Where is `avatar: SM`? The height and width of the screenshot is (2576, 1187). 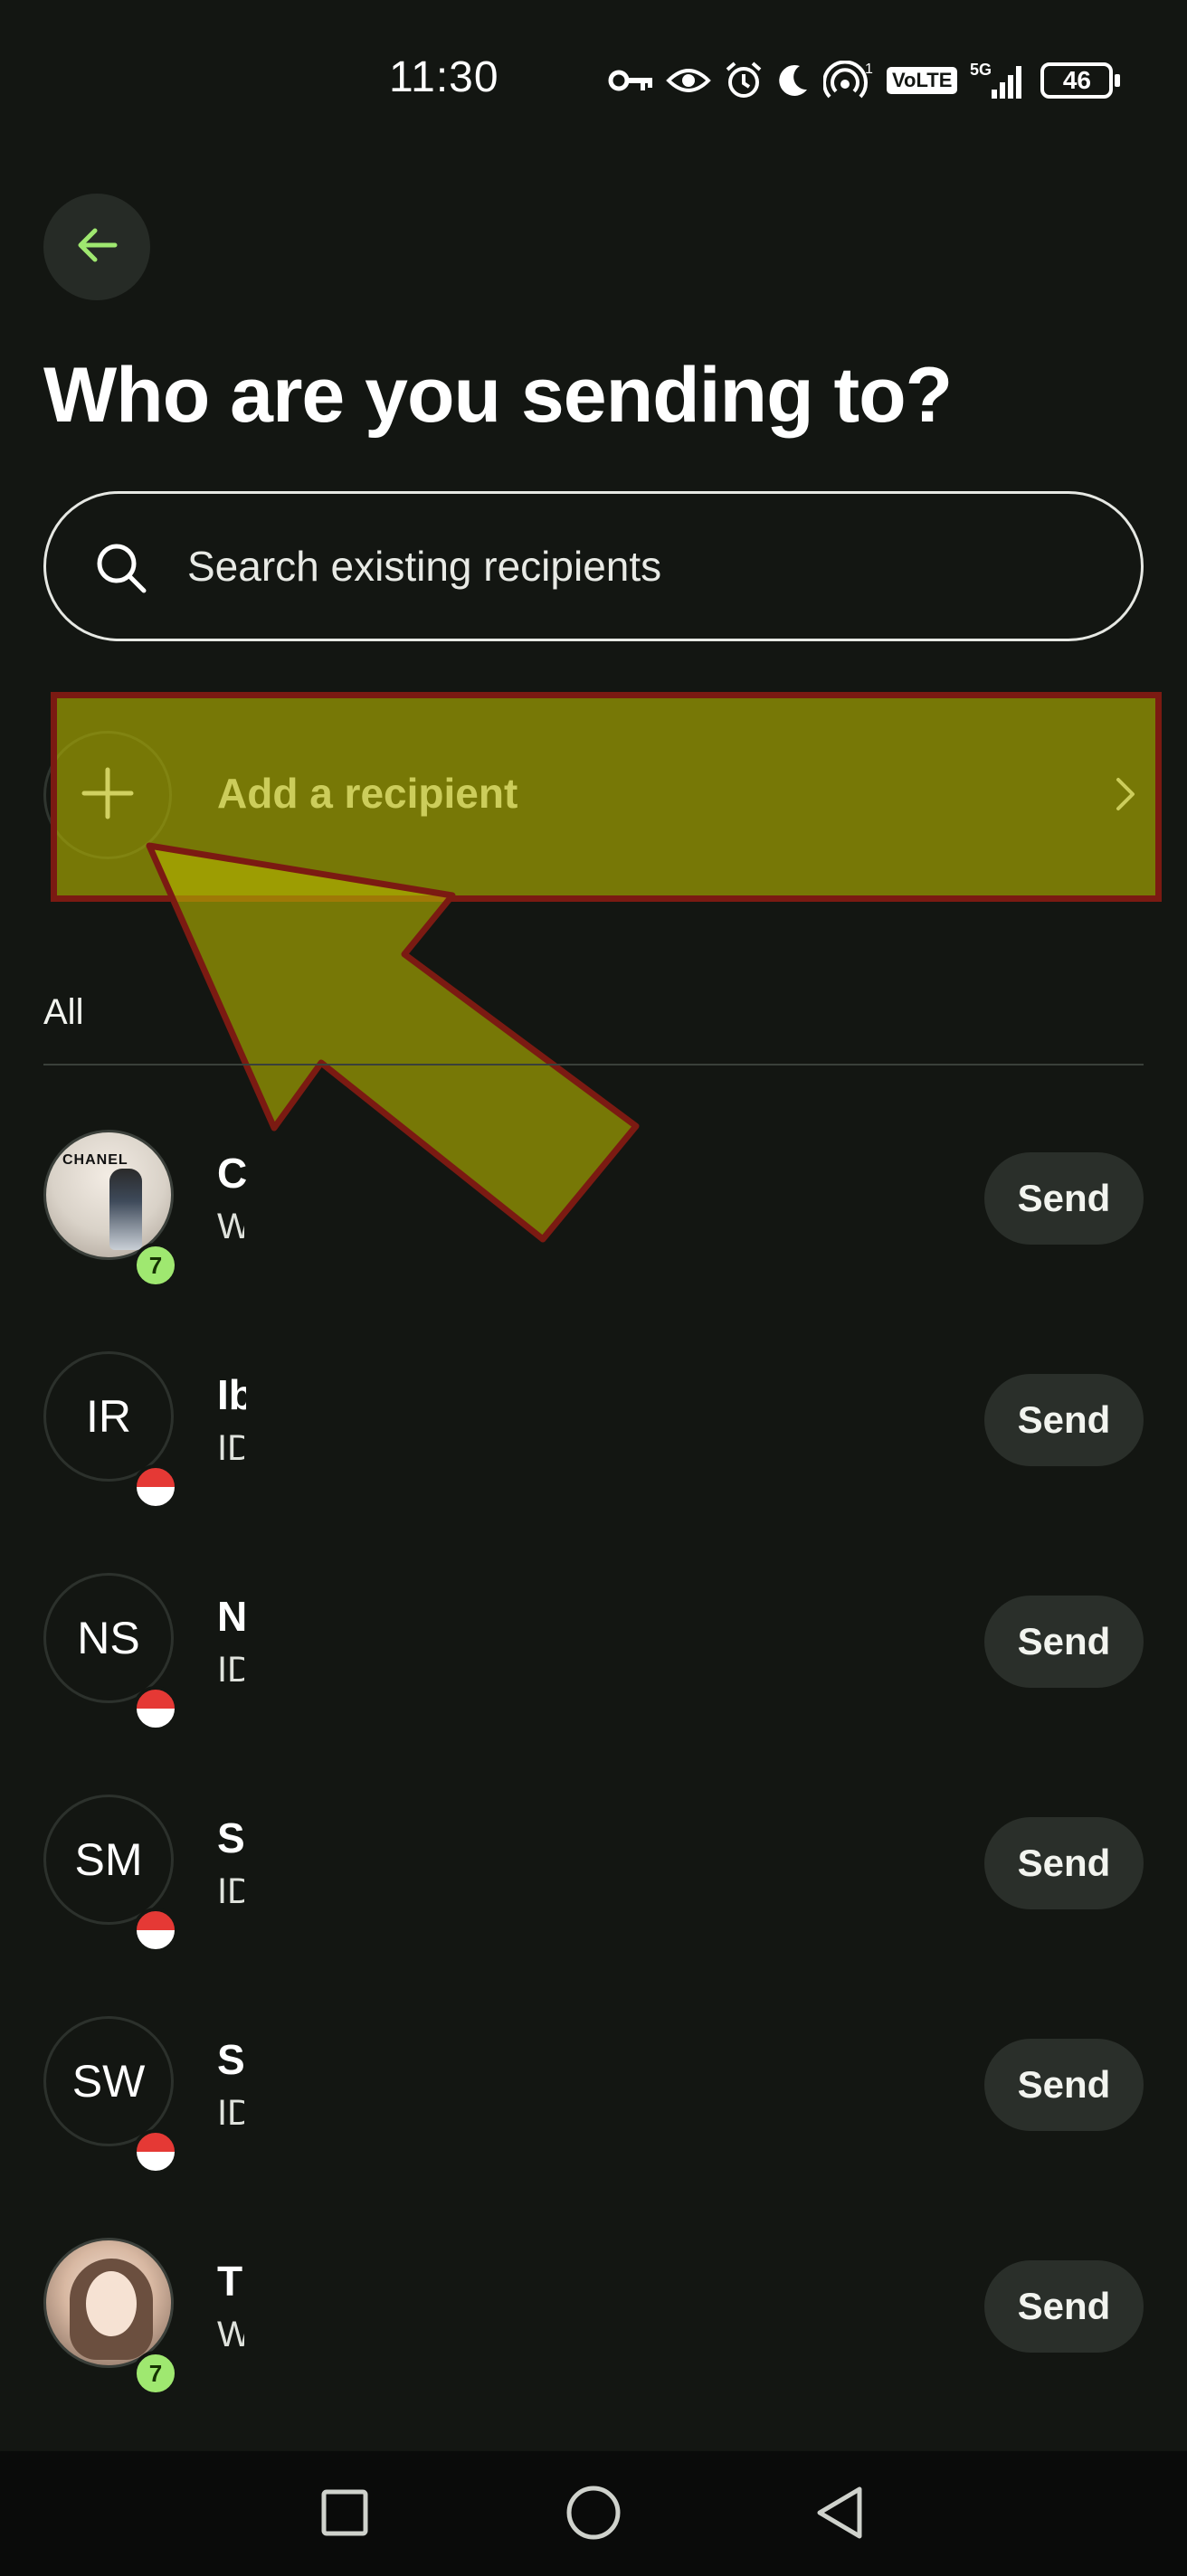 avatar: SM is located at coordinates (110, 1874).